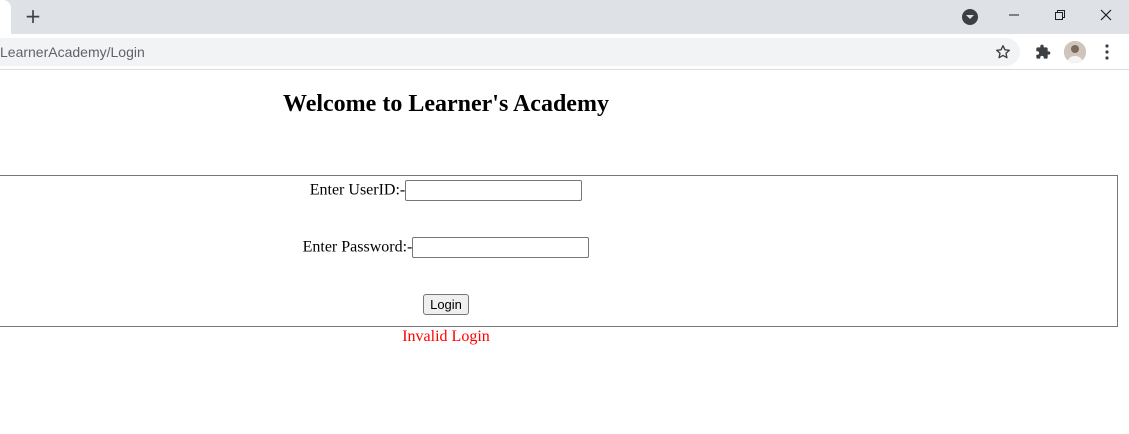  I want to click on minimize-button, so click(1014, 15).